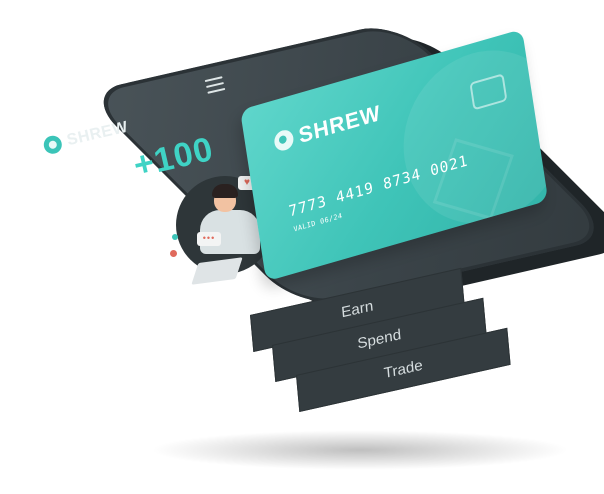  What do you see at coordinates (209, 239) in the screenshot?
I see `chat-dots-icon: •••` at bounding box center [209, 239].